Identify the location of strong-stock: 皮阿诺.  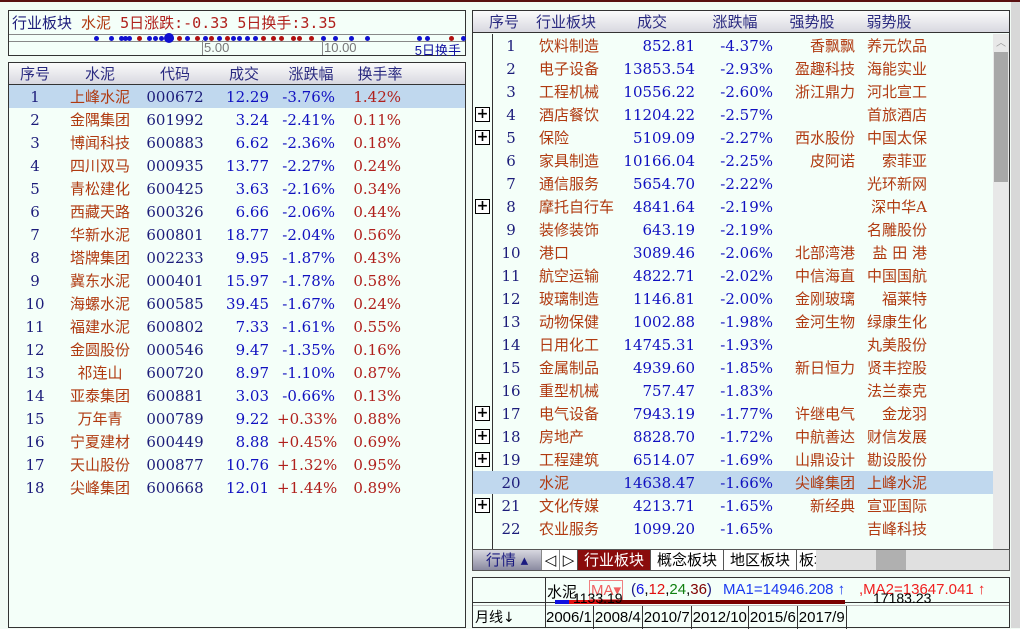
(816, 160).